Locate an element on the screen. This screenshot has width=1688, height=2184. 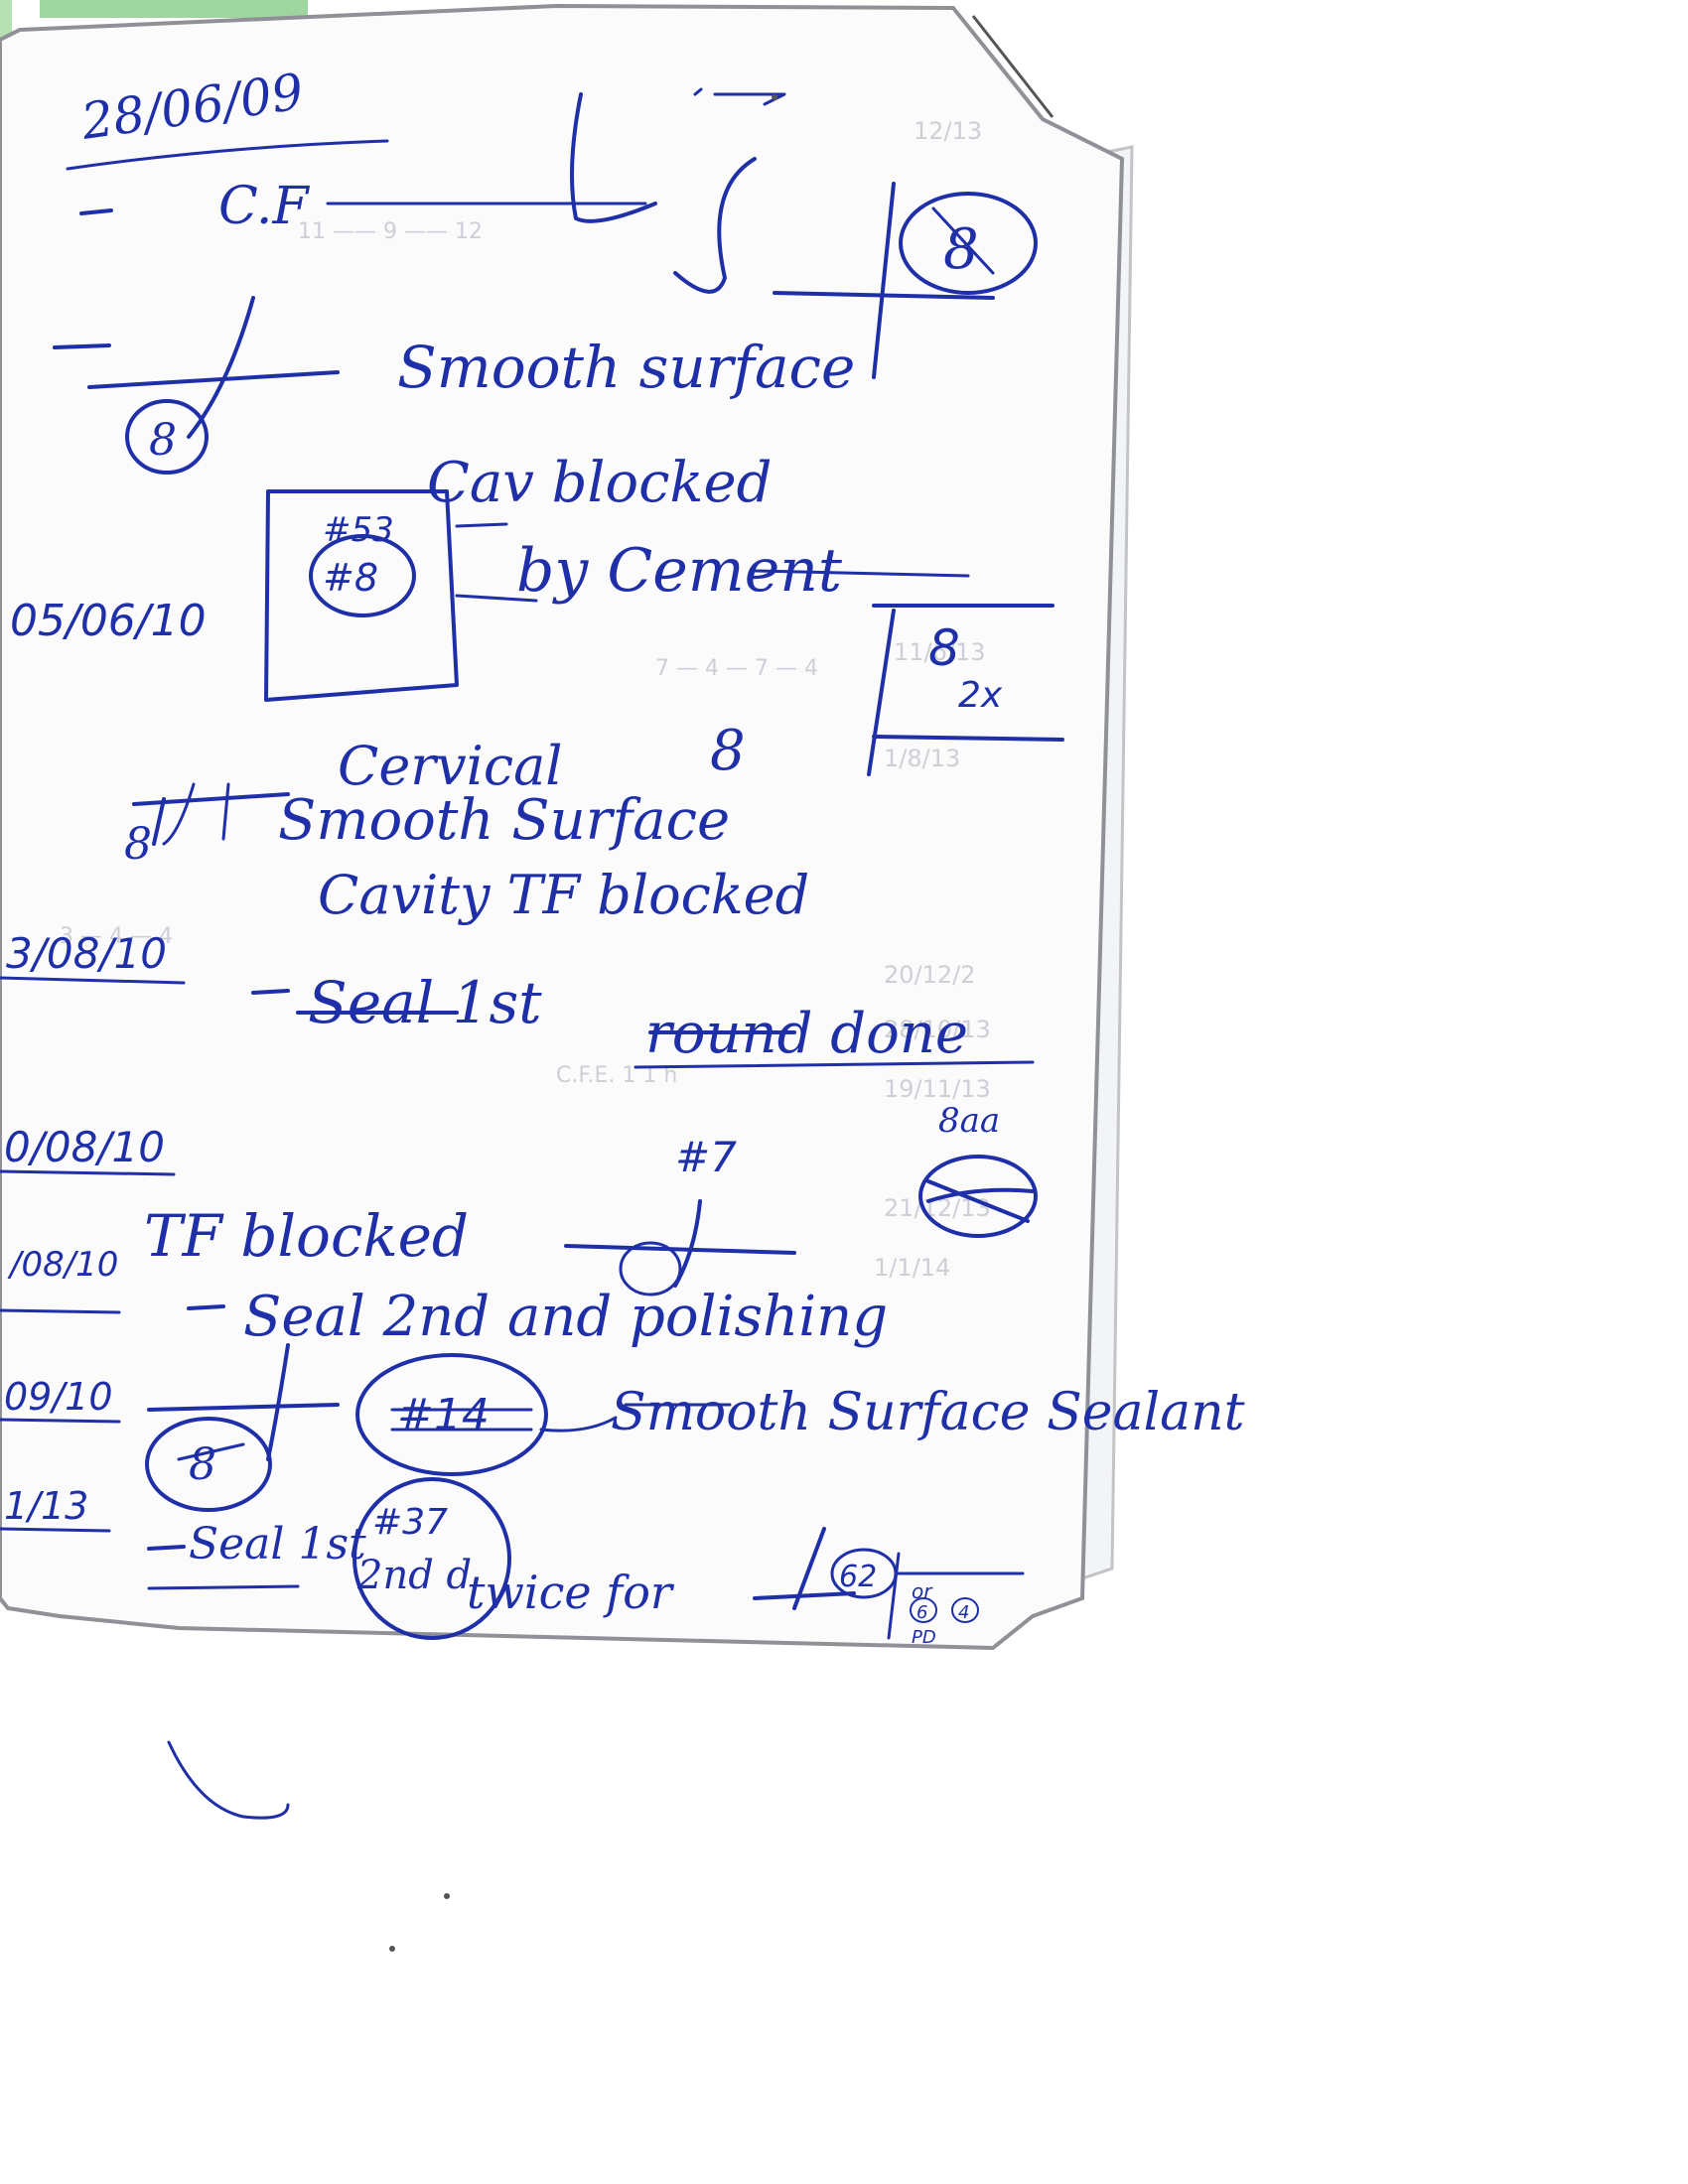
svg-text: 20/12/2 is located at coordinates (930, 975).